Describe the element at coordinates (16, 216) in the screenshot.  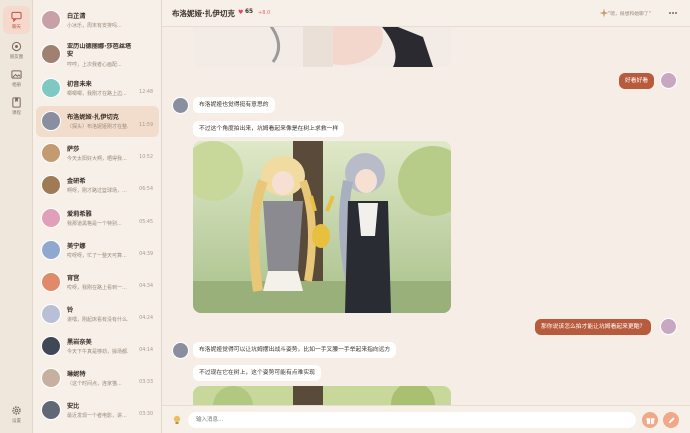
I see `nav-rail: 聊天 朋友圈 相册 课程 设置` at that location.